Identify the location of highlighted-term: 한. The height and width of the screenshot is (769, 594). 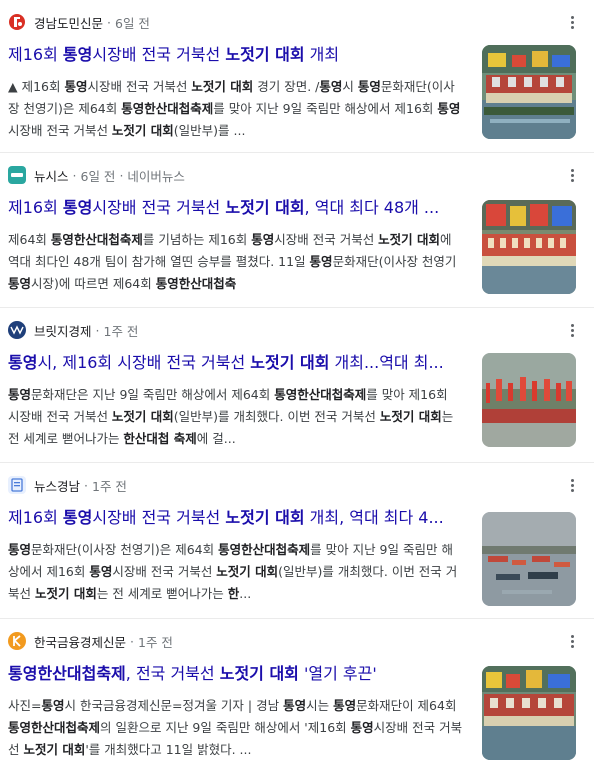
(233, 593).